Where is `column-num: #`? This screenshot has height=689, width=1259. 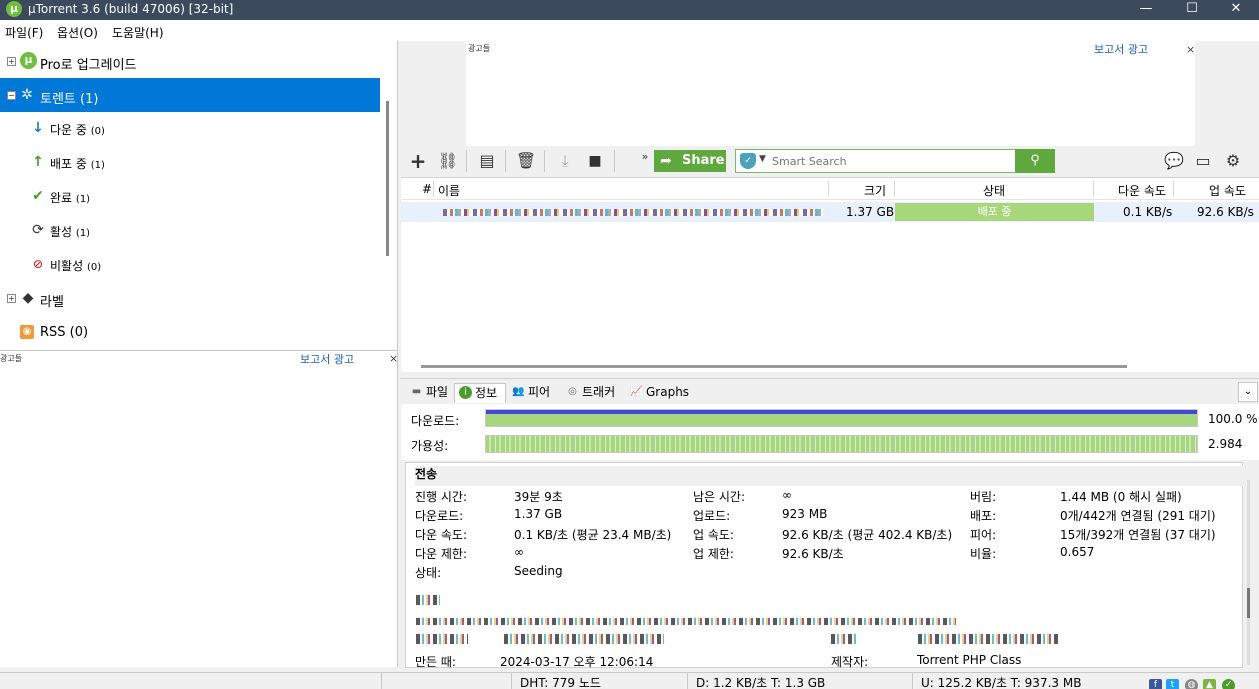
column-num: # is located at coordinates (427, 189).